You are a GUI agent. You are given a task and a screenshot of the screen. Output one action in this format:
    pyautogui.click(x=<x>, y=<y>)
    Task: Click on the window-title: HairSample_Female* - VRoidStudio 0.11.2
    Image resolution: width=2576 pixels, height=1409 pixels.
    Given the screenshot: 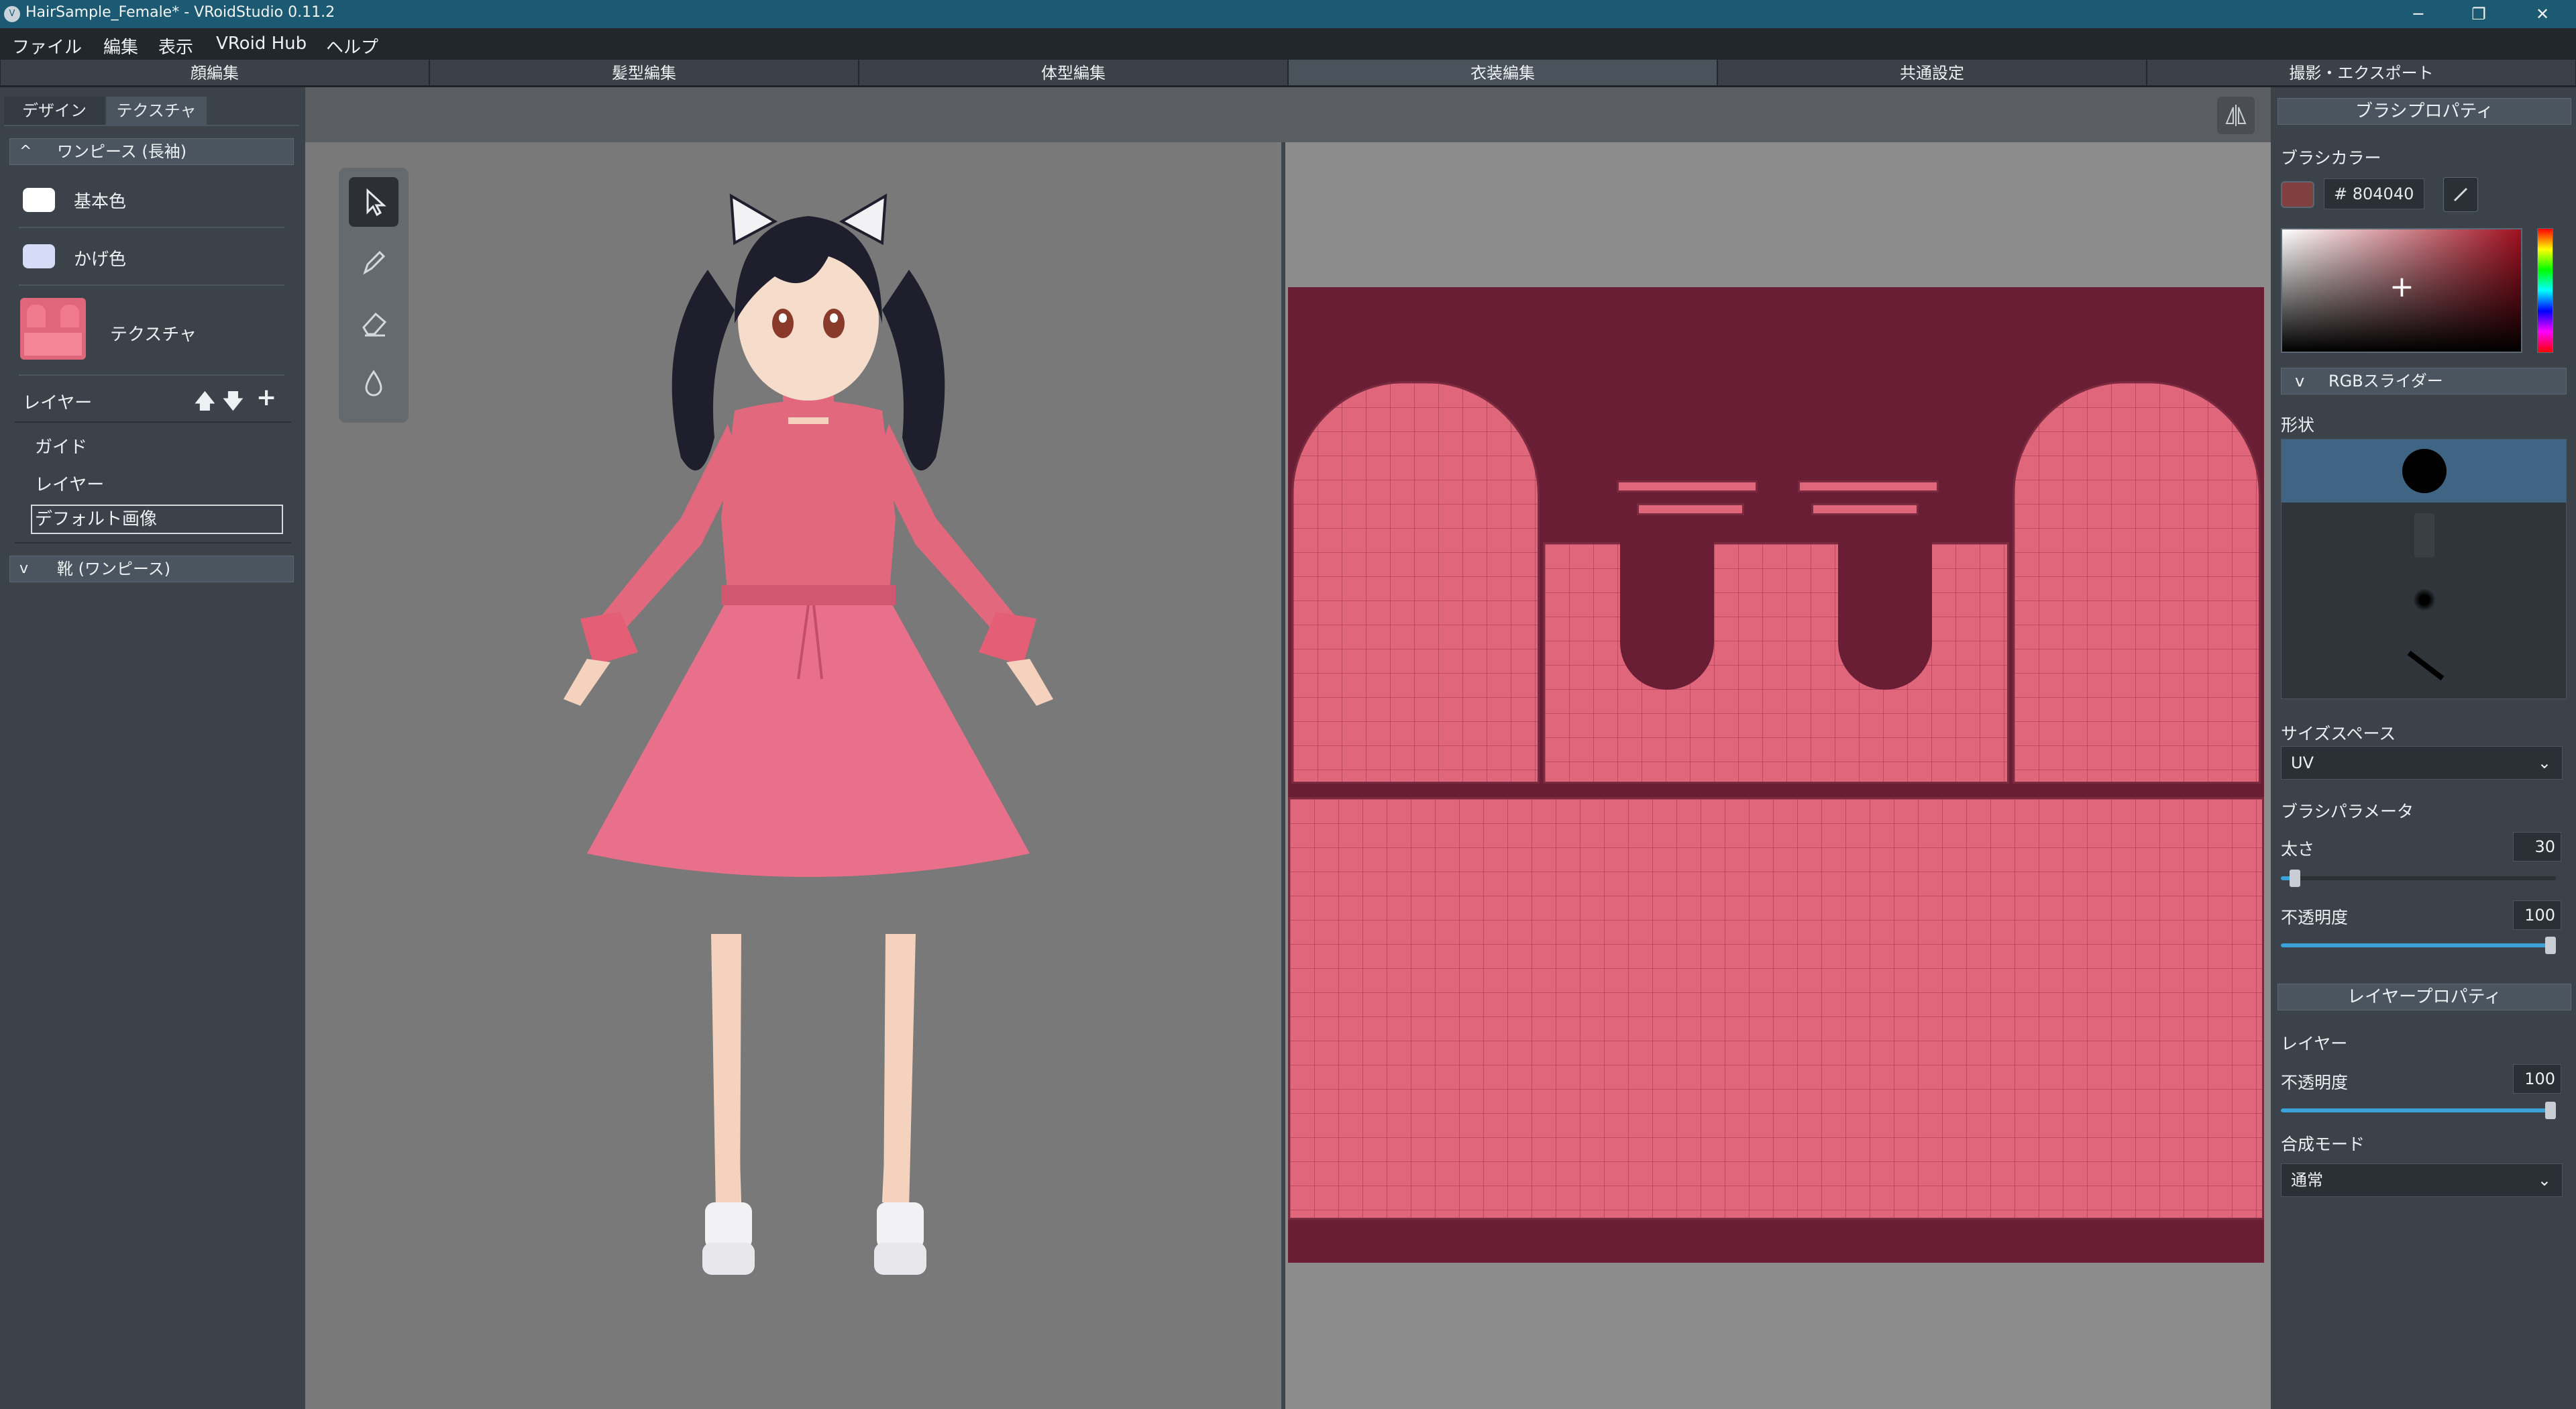 What is the action you would take?
    pyautogui.click(x=180, y=12)
    